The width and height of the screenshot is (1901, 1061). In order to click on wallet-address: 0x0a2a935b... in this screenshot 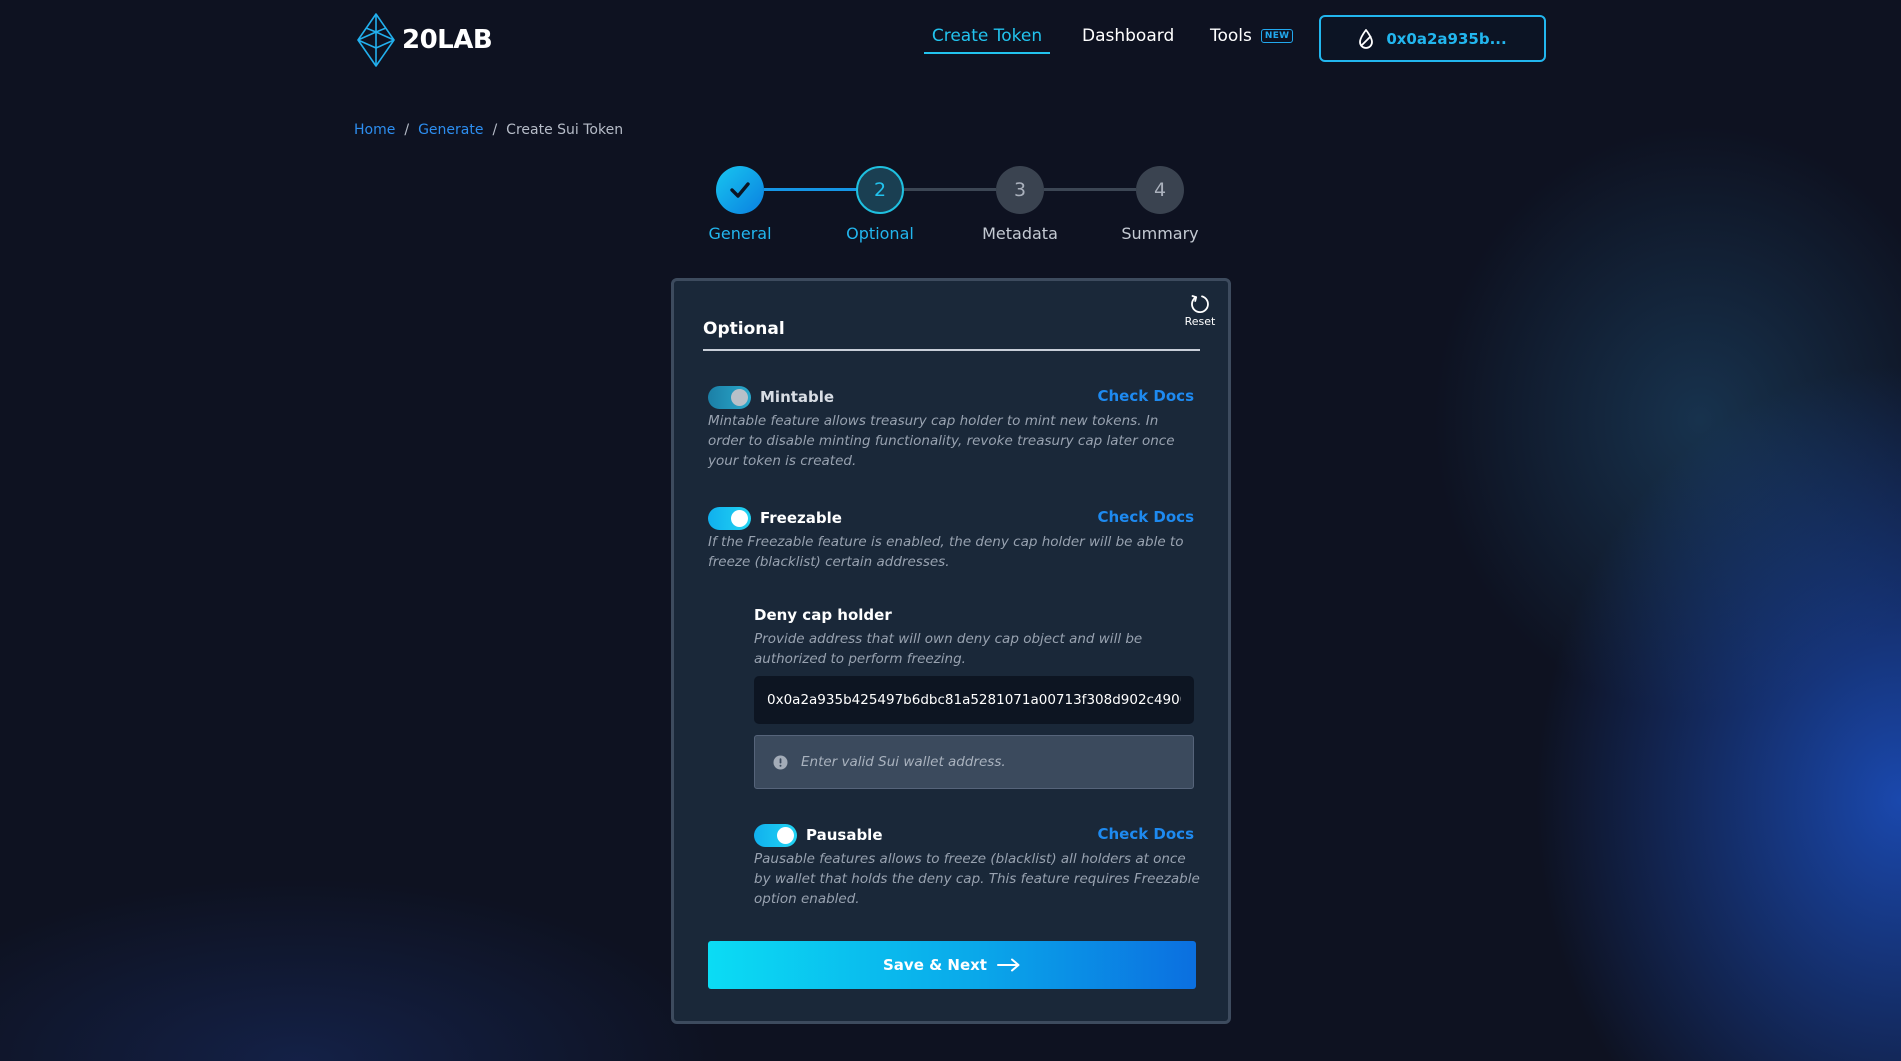, I will do `click(1446, 38)`.